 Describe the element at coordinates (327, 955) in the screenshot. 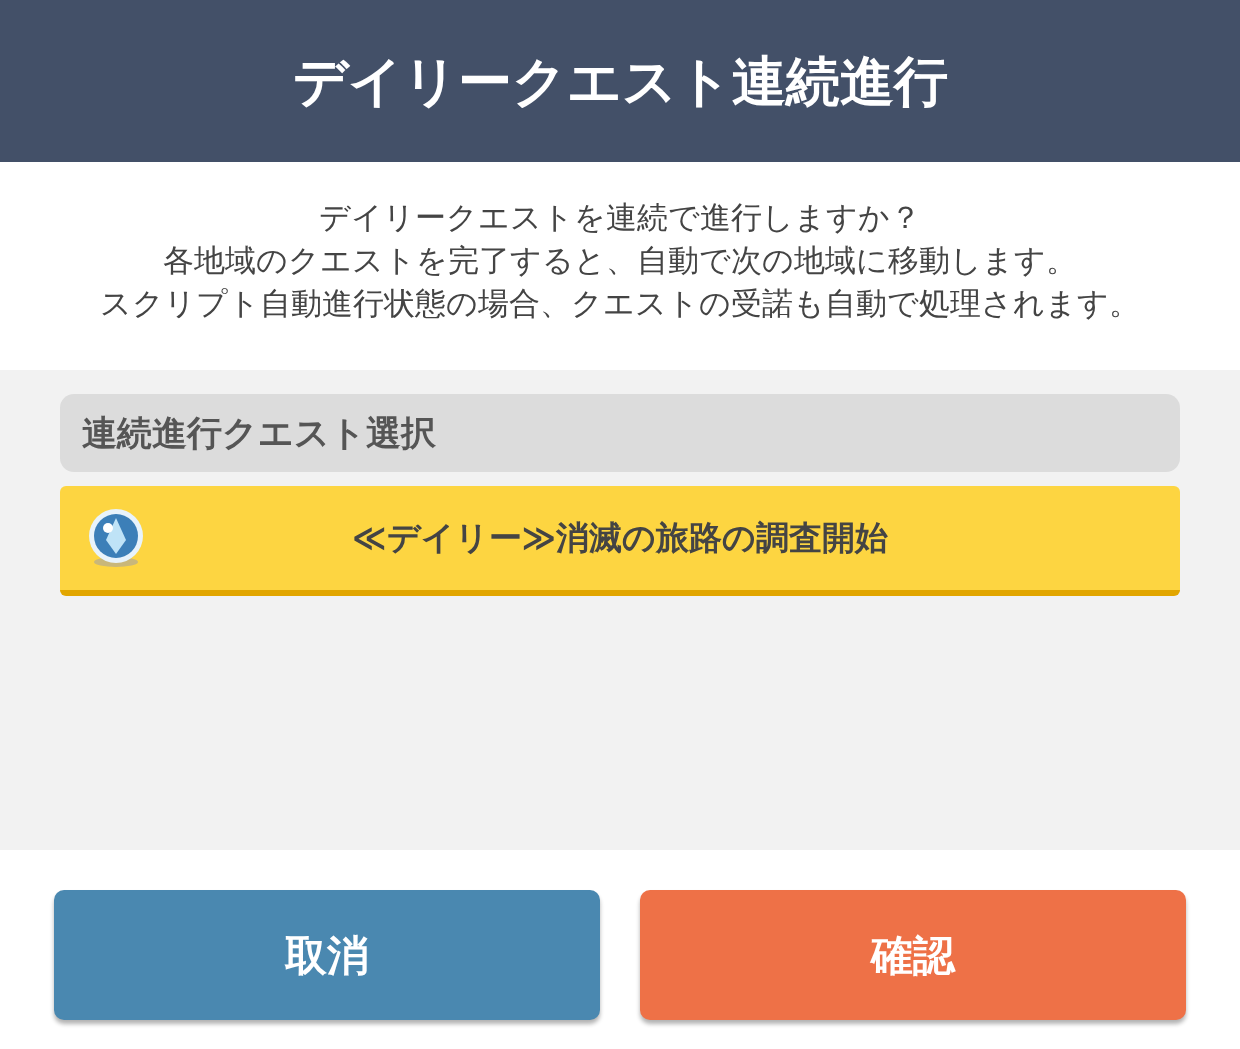

I see `cancel-button: 取消` at that location.